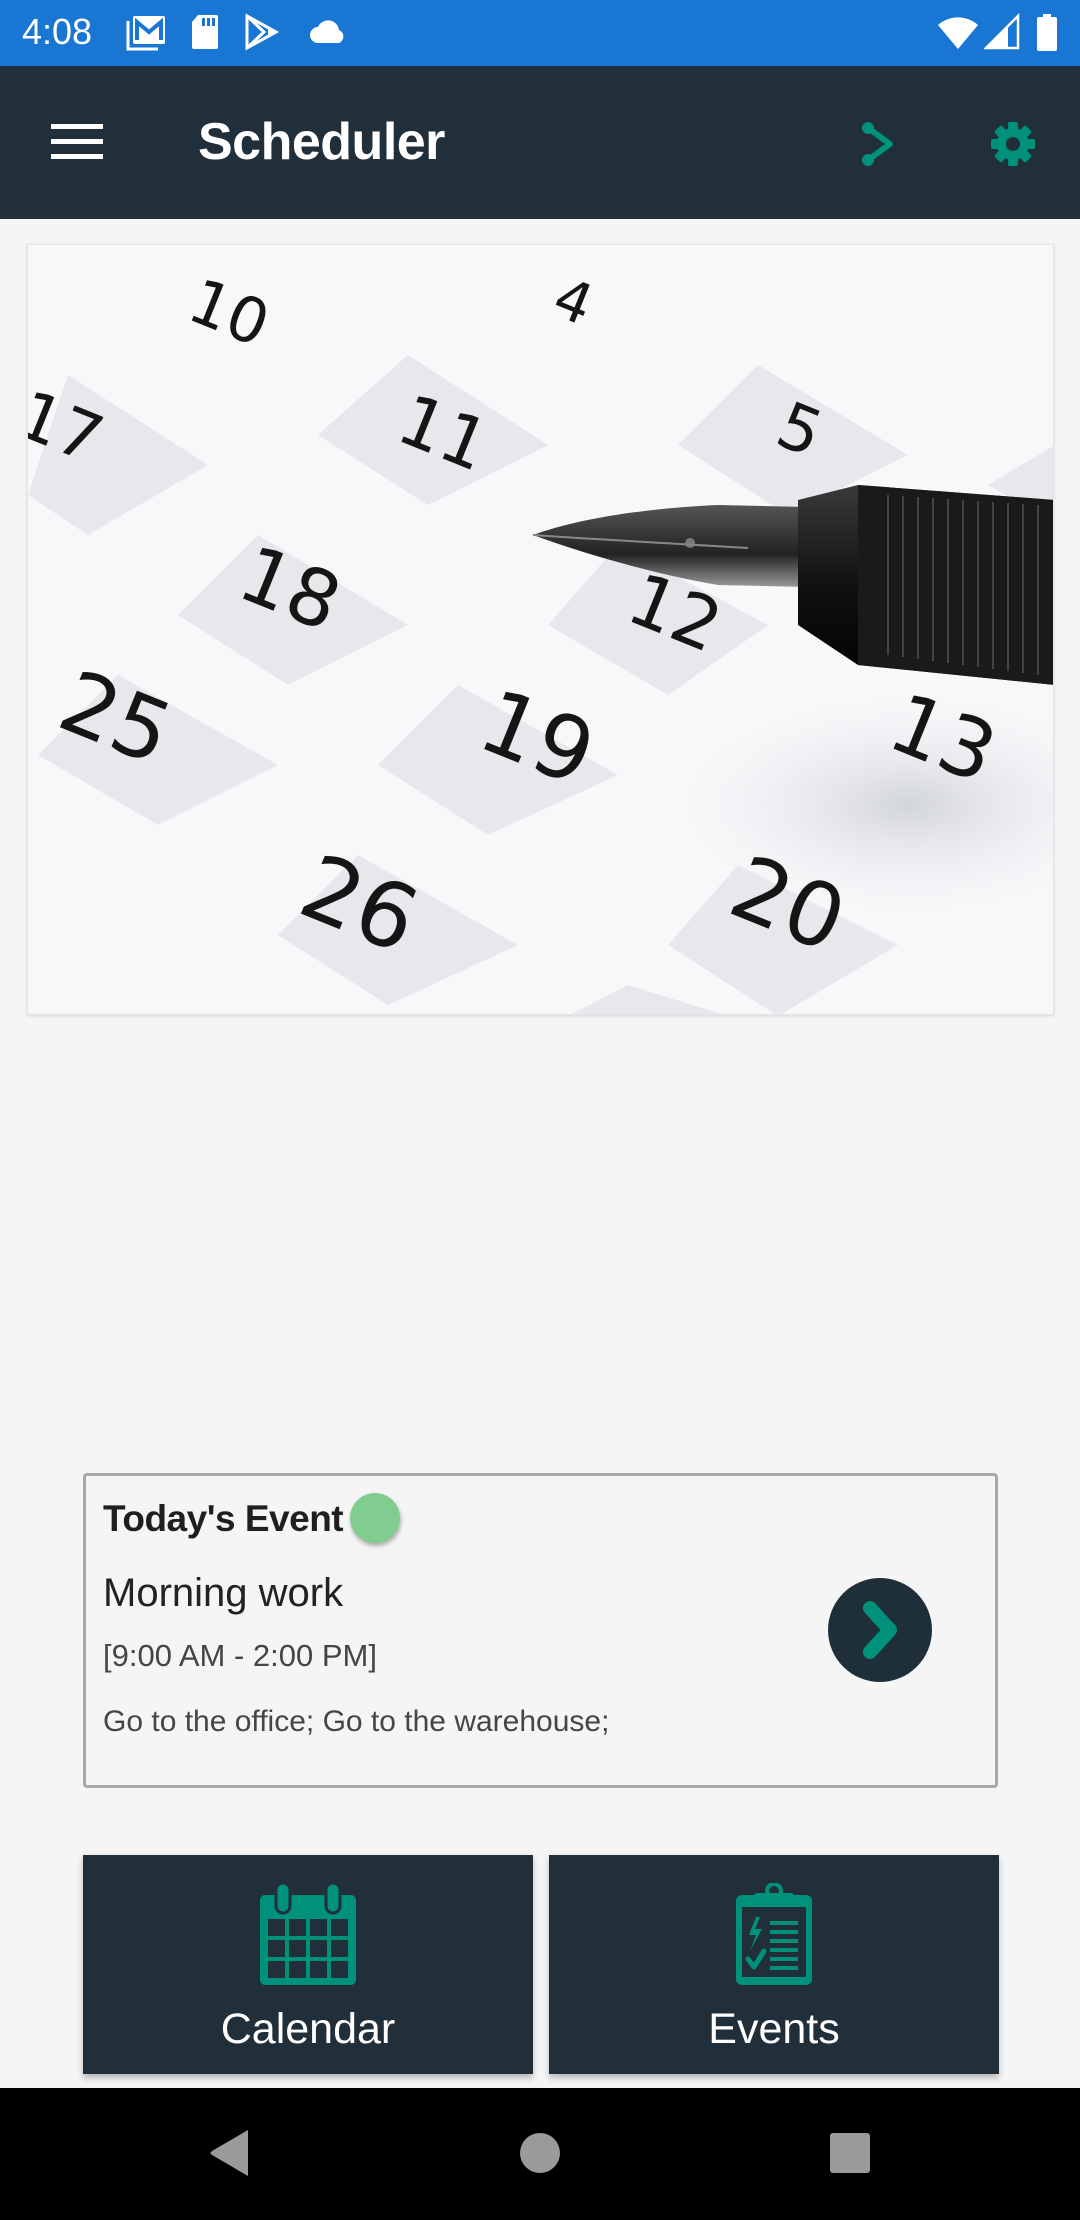  Describe the element at coordinates (205, 32) in the screenshot. I see `sd-card-icon` at that location.